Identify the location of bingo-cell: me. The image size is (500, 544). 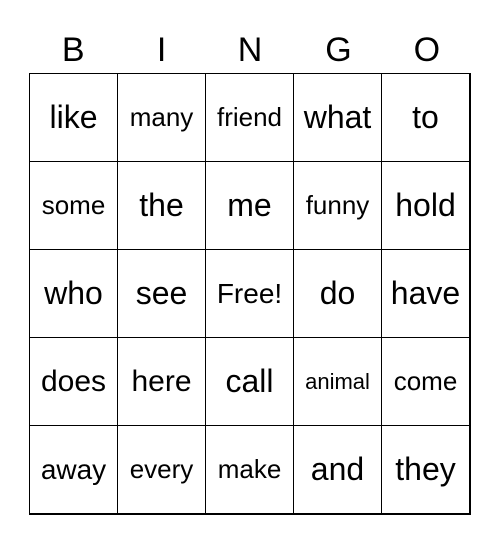
(249, 205).